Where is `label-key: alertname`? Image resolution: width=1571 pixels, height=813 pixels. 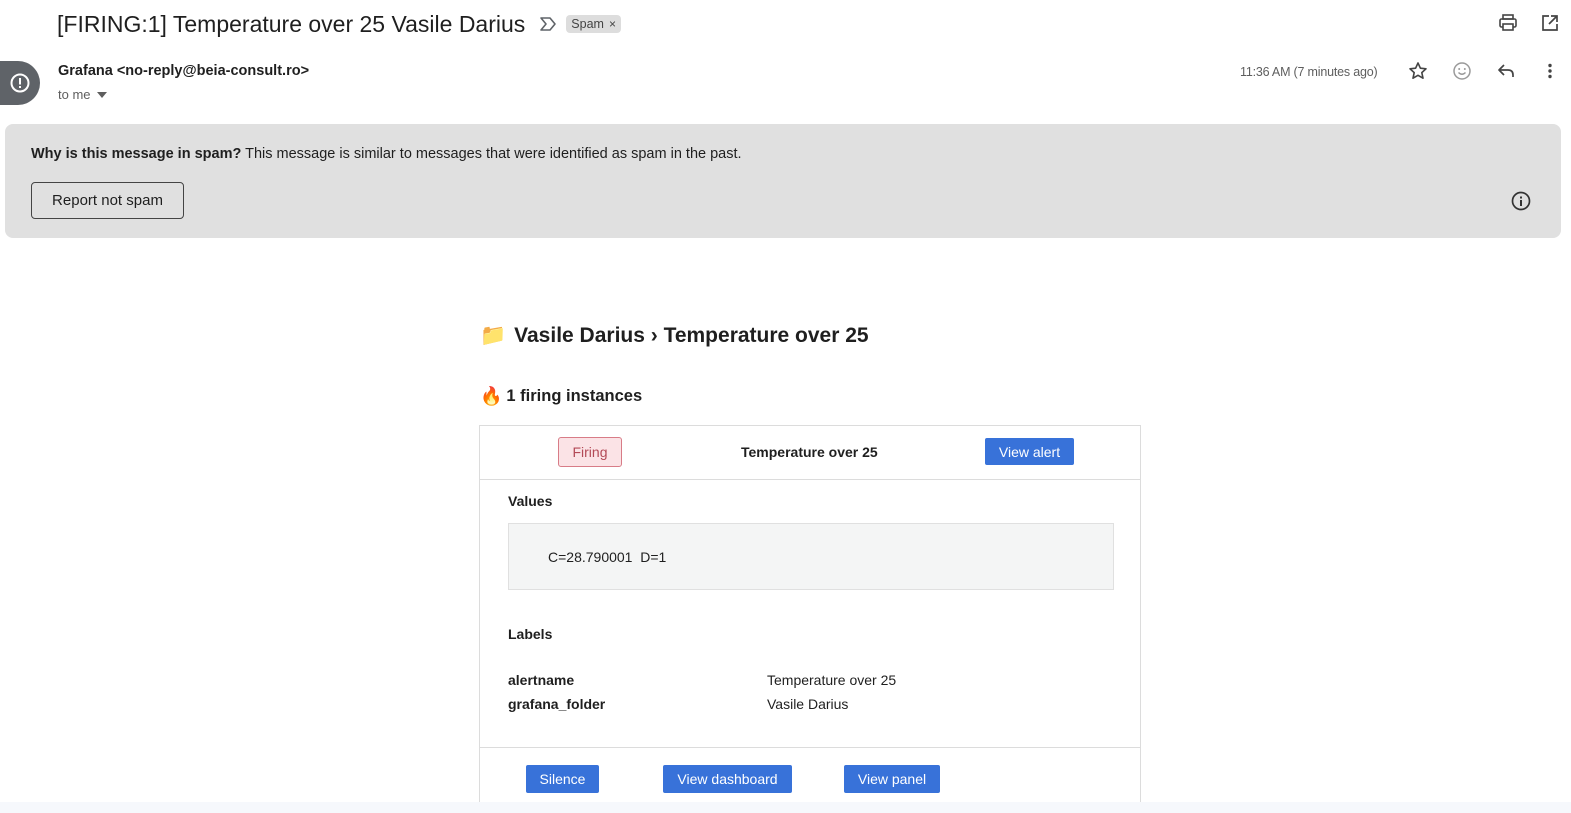
label-key: alertname is located at coordinates (541, 680).